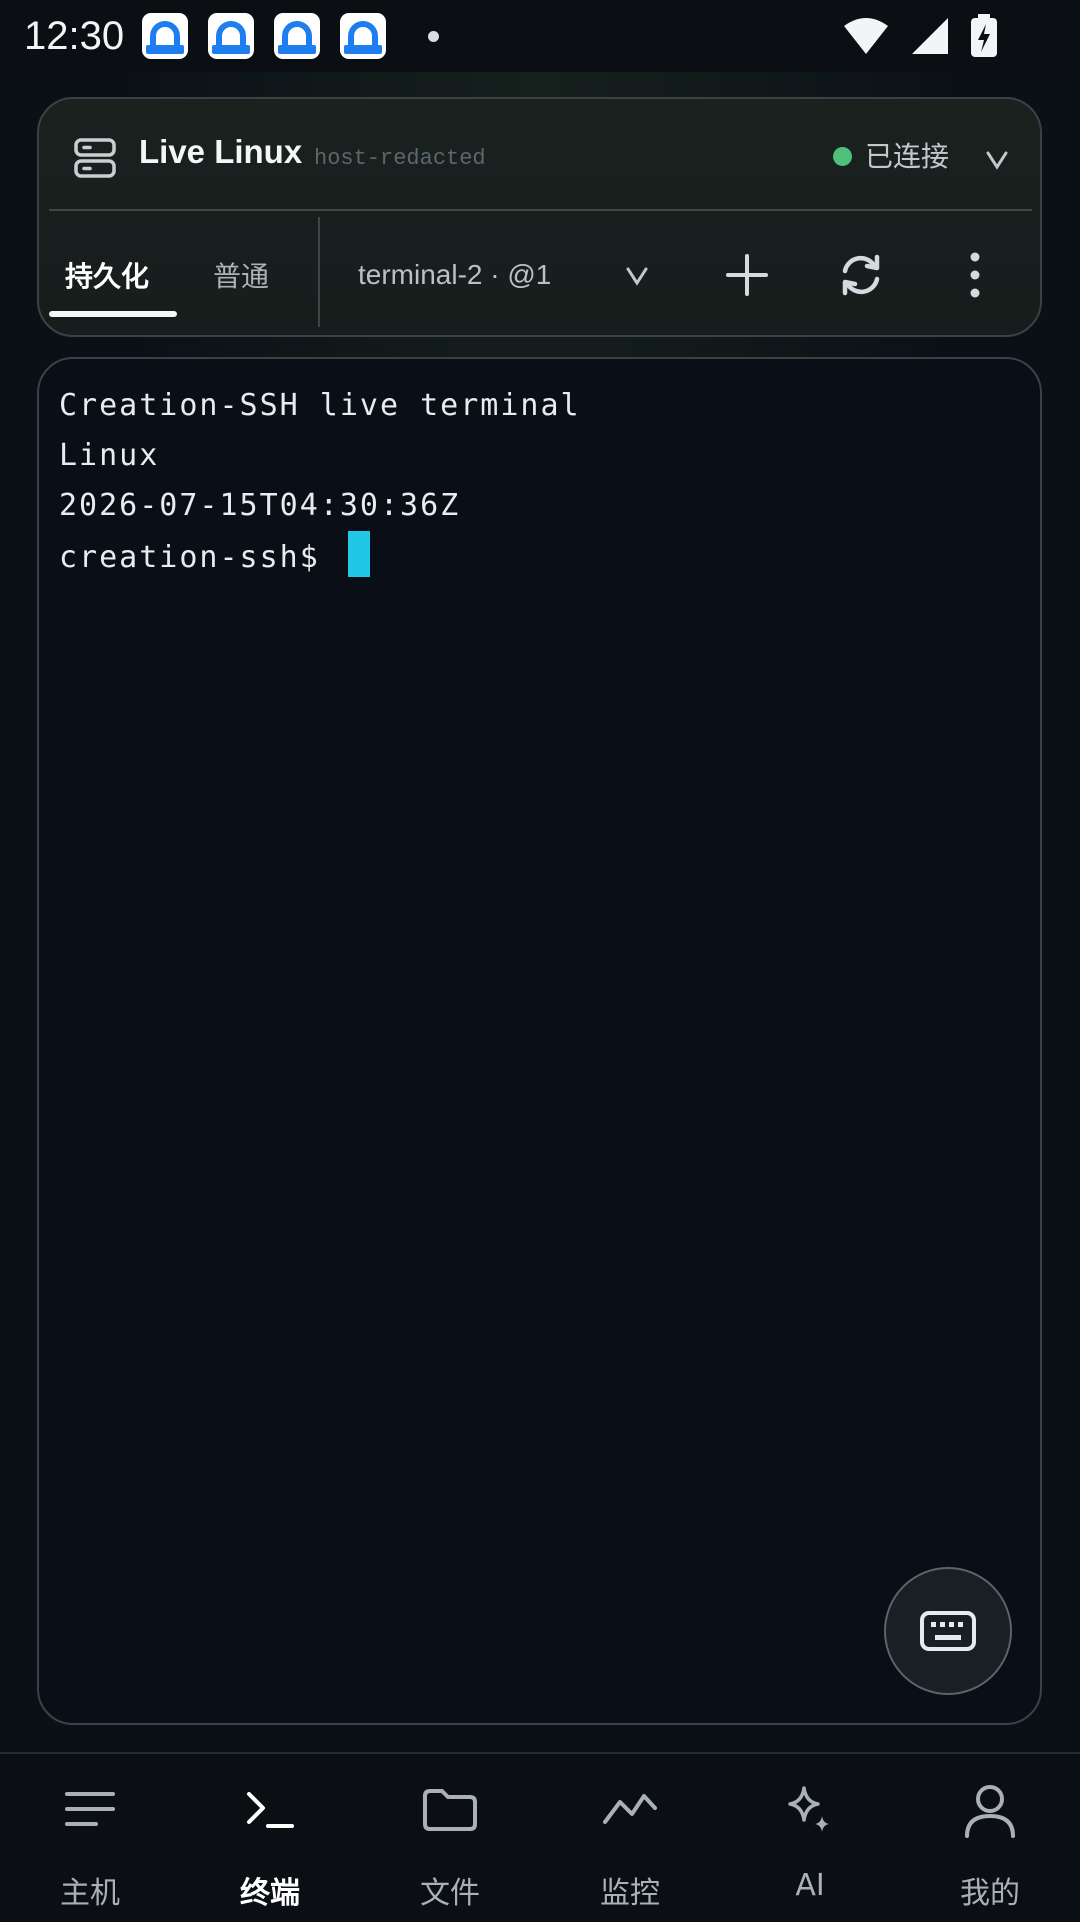 The image size is (1080, 1922). Describe the element at coordinates (990, 1811) in the screenshot. I see `user-icon` at that location.